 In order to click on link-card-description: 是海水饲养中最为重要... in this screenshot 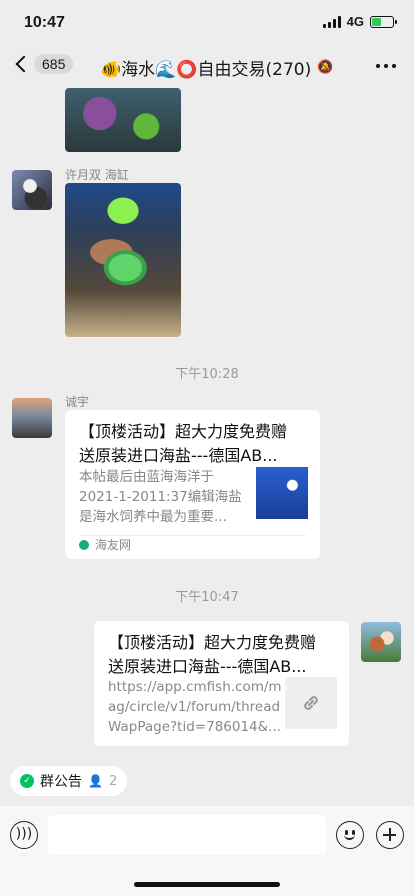, I will do `click(153, 517)`.